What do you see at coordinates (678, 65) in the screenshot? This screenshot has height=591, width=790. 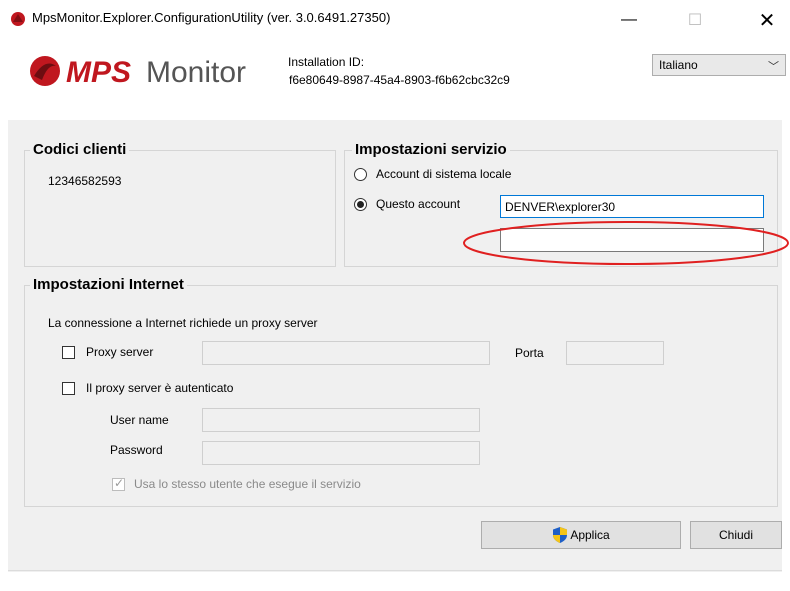 I see `language-select-value: Italiano` at bounding box center [678, 65].